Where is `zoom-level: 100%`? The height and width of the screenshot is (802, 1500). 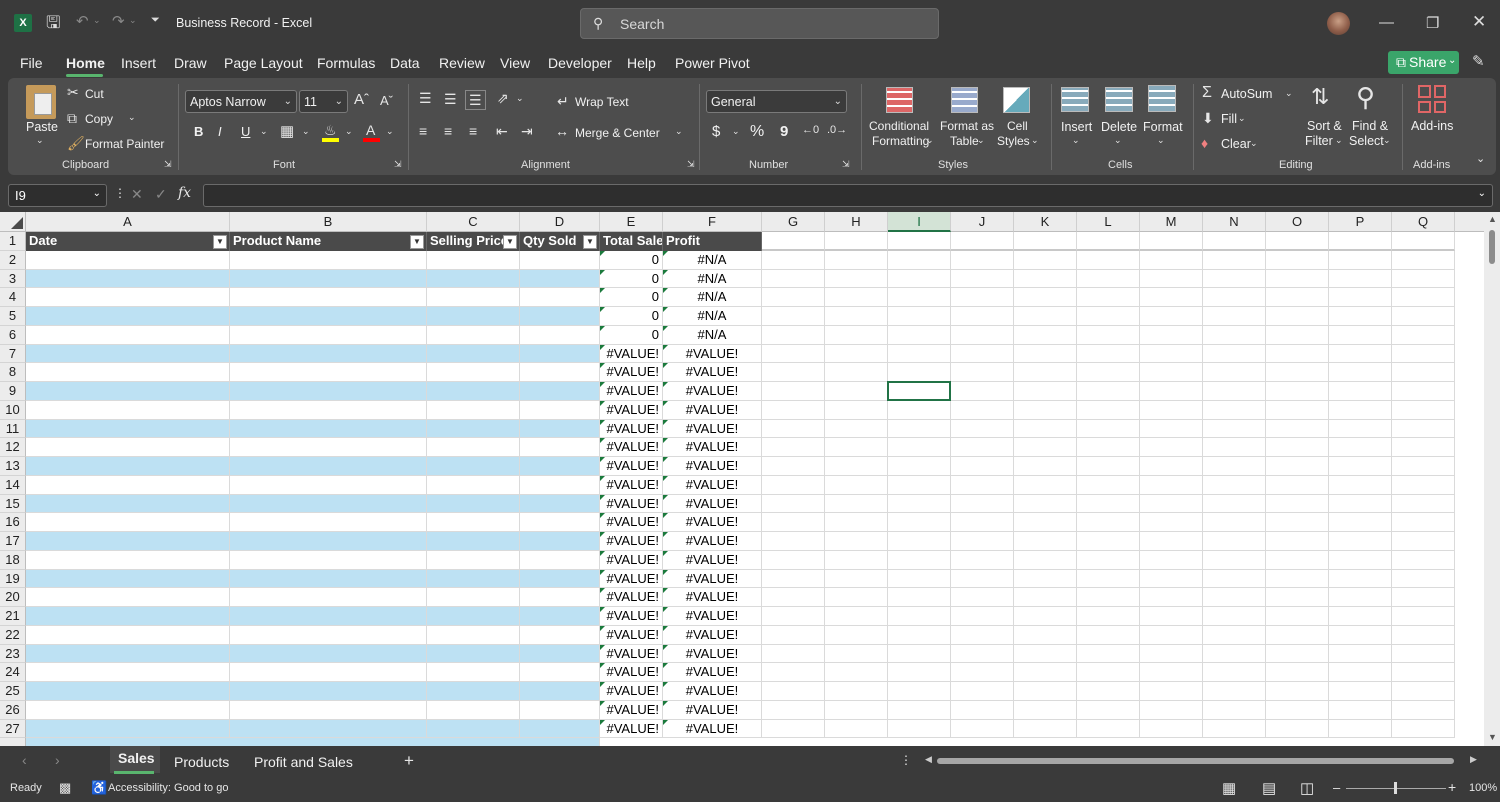 zoom-level: 100% is located at coordinates (1483, 788).